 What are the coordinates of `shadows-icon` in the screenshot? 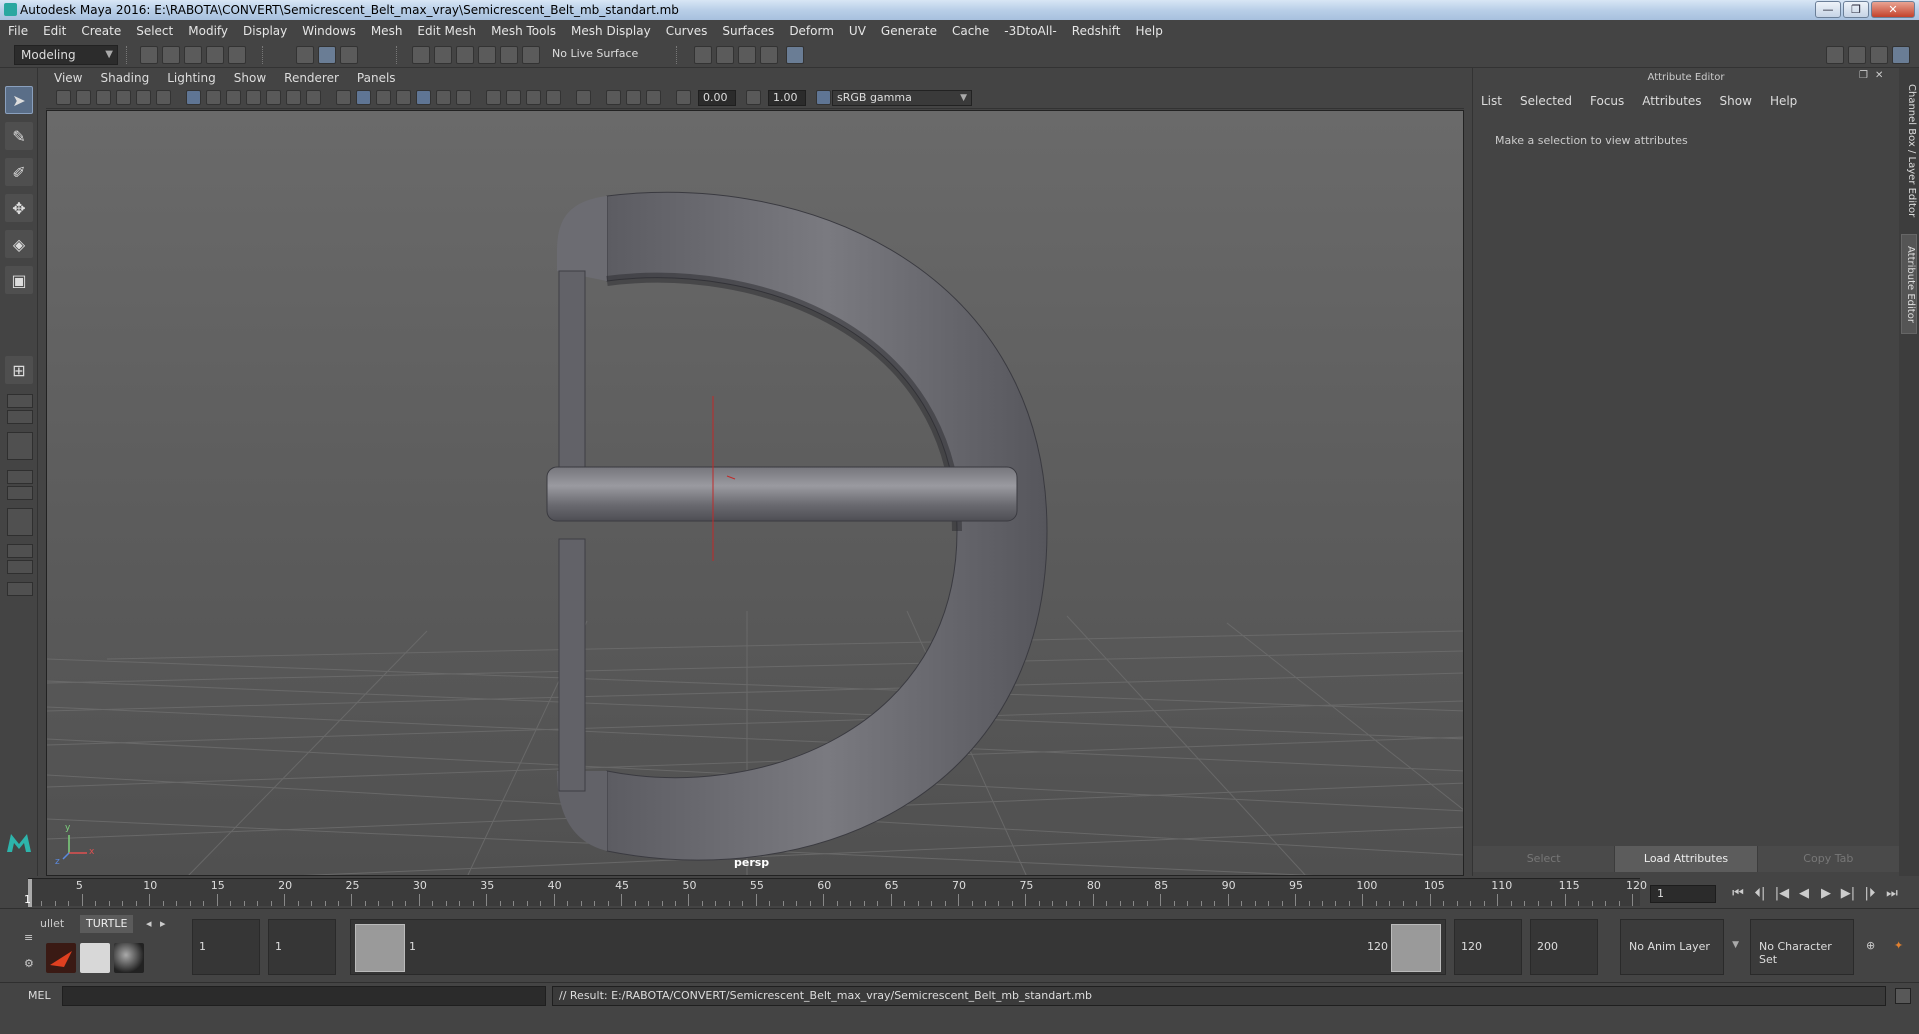 It's located at (463, 97).